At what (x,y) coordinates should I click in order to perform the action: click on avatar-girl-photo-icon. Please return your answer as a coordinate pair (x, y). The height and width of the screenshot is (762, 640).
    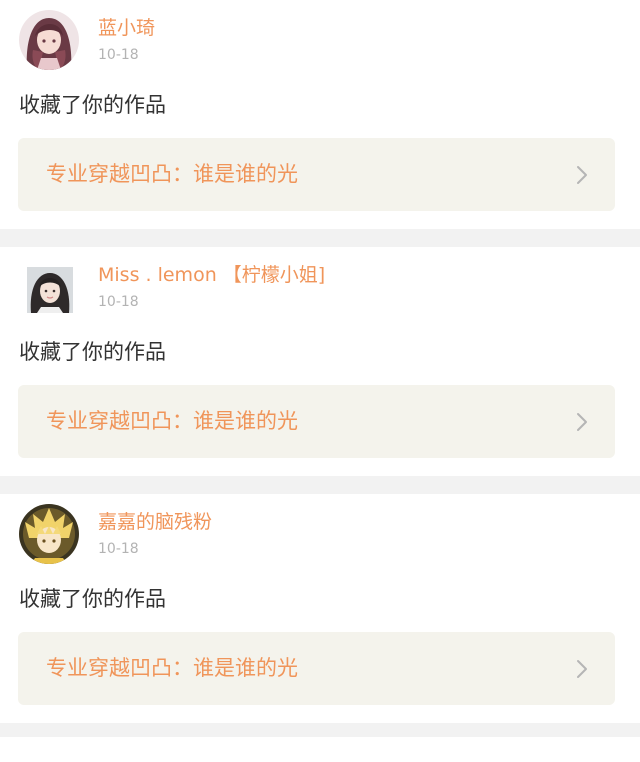
    Looking at the image, I should click on (50, 290).